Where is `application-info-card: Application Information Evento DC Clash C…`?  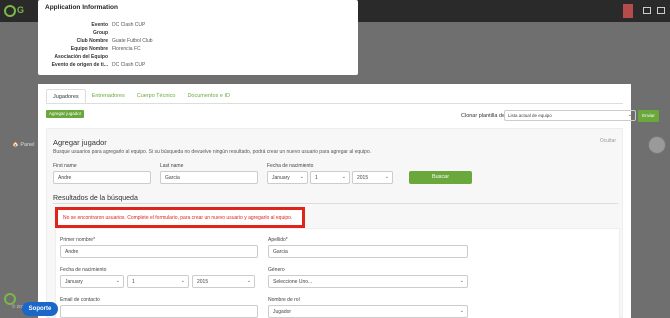
application-info-card: Application Information Evento DC Clash C… is located at coordinates (198, 37).